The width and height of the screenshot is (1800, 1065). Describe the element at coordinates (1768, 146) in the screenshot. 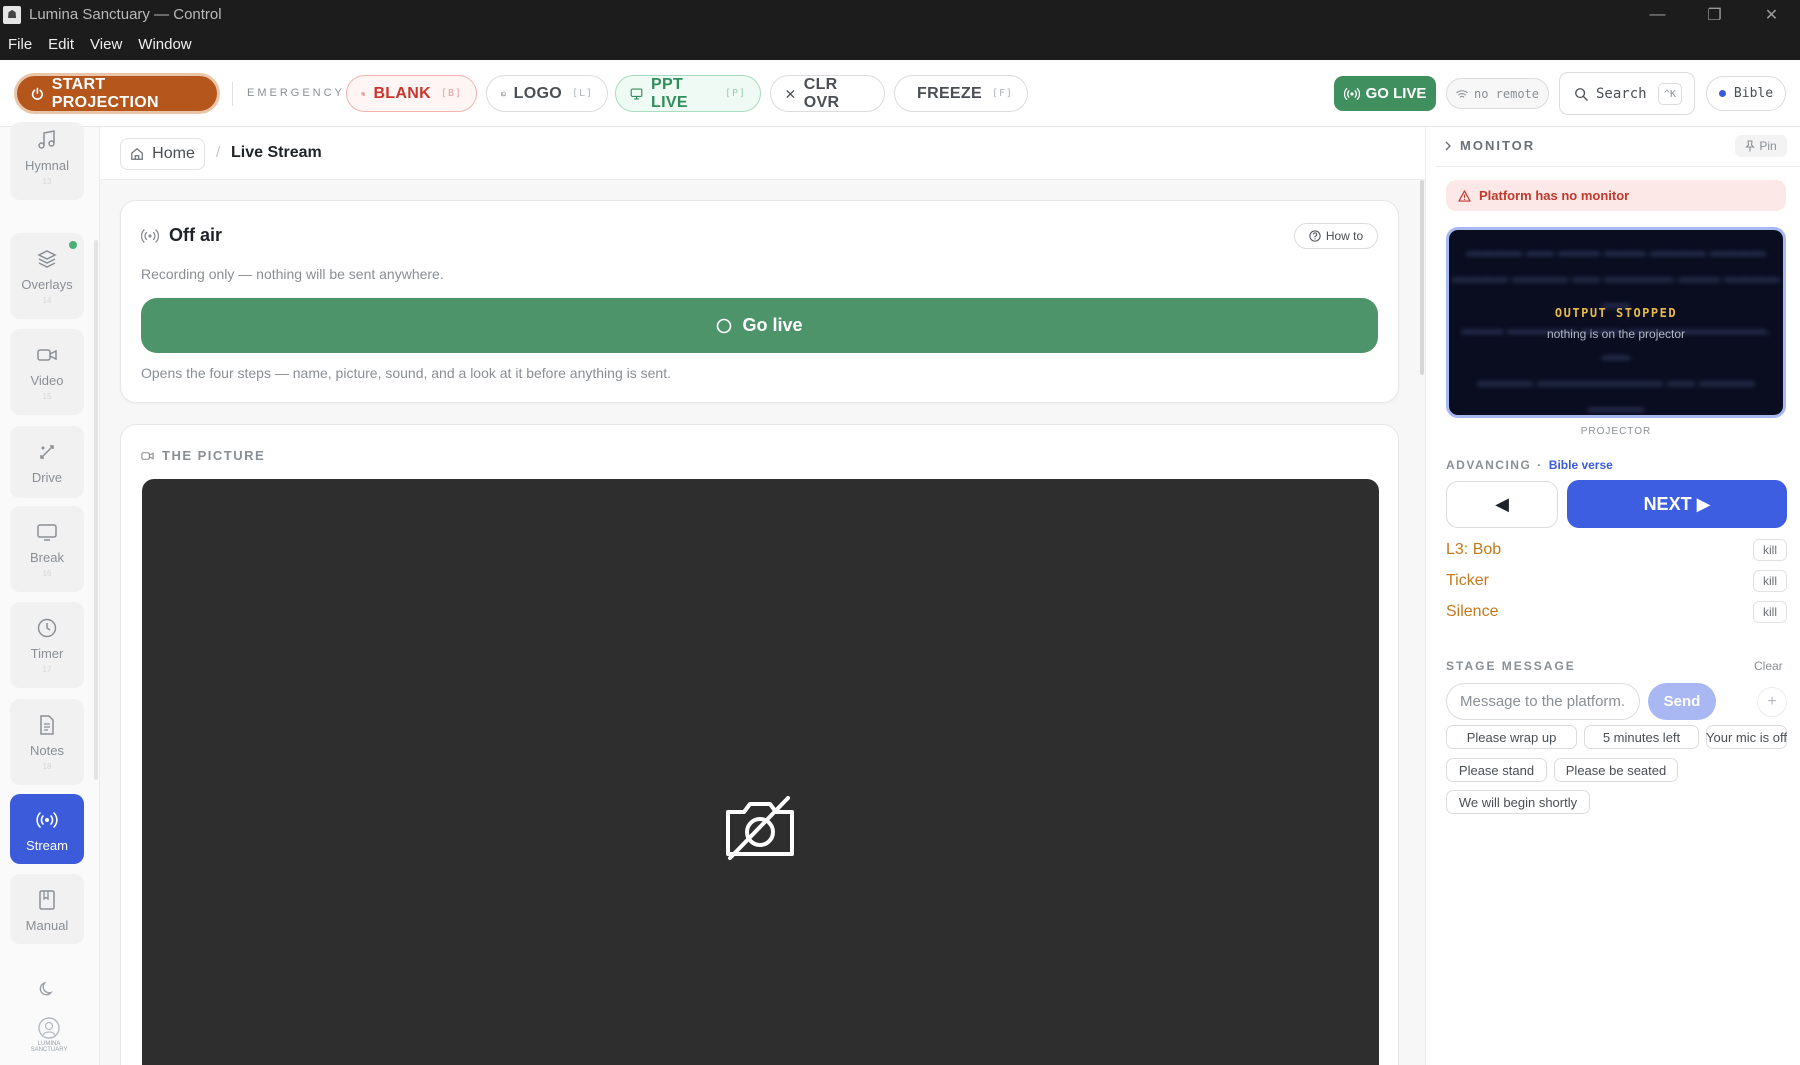

I see `pin-label: Pin` at that location.